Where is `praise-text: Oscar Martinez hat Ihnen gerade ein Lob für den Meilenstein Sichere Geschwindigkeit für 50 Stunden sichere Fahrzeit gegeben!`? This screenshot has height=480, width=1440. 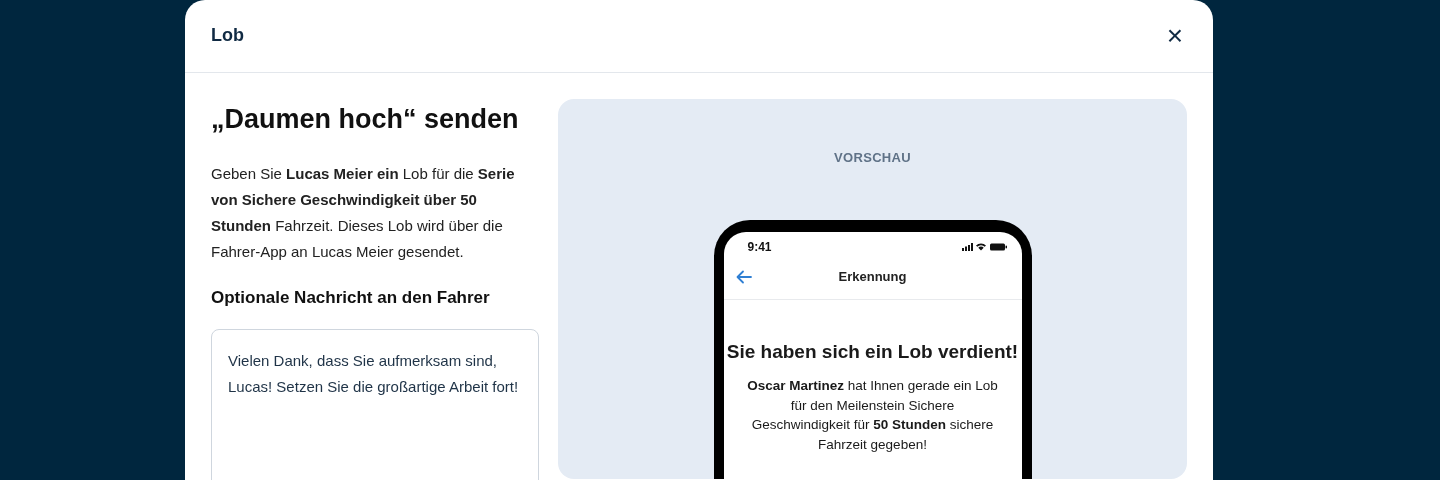 praise-text: Oscar Martinez hat Ihnen gerade ein Lob für den Meilenstein Sichere Geschwindigkeit für 50 Stunden sichere Fahrzeit gegeben! is located at coordinates (872, 415).